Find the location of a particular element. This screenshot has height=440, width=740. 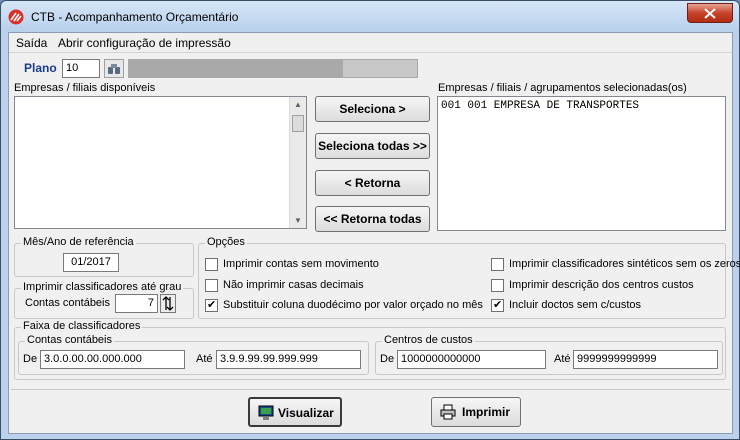

window-title: CTB - Acompanhamento Orçamentário is located at coordinates (135, 17).